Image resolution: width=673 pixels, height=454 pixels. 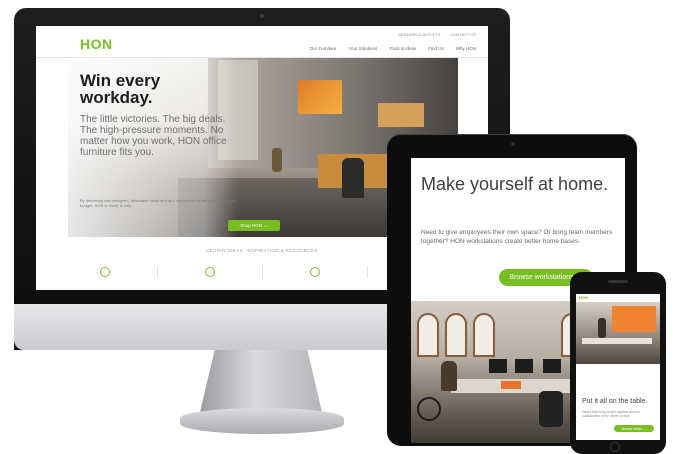 What do you see at coordinates (419, 34) in the screenshot?
I see `util-link-dealers: DEALERS & OUTLETS` at bounding box center [419, 34].